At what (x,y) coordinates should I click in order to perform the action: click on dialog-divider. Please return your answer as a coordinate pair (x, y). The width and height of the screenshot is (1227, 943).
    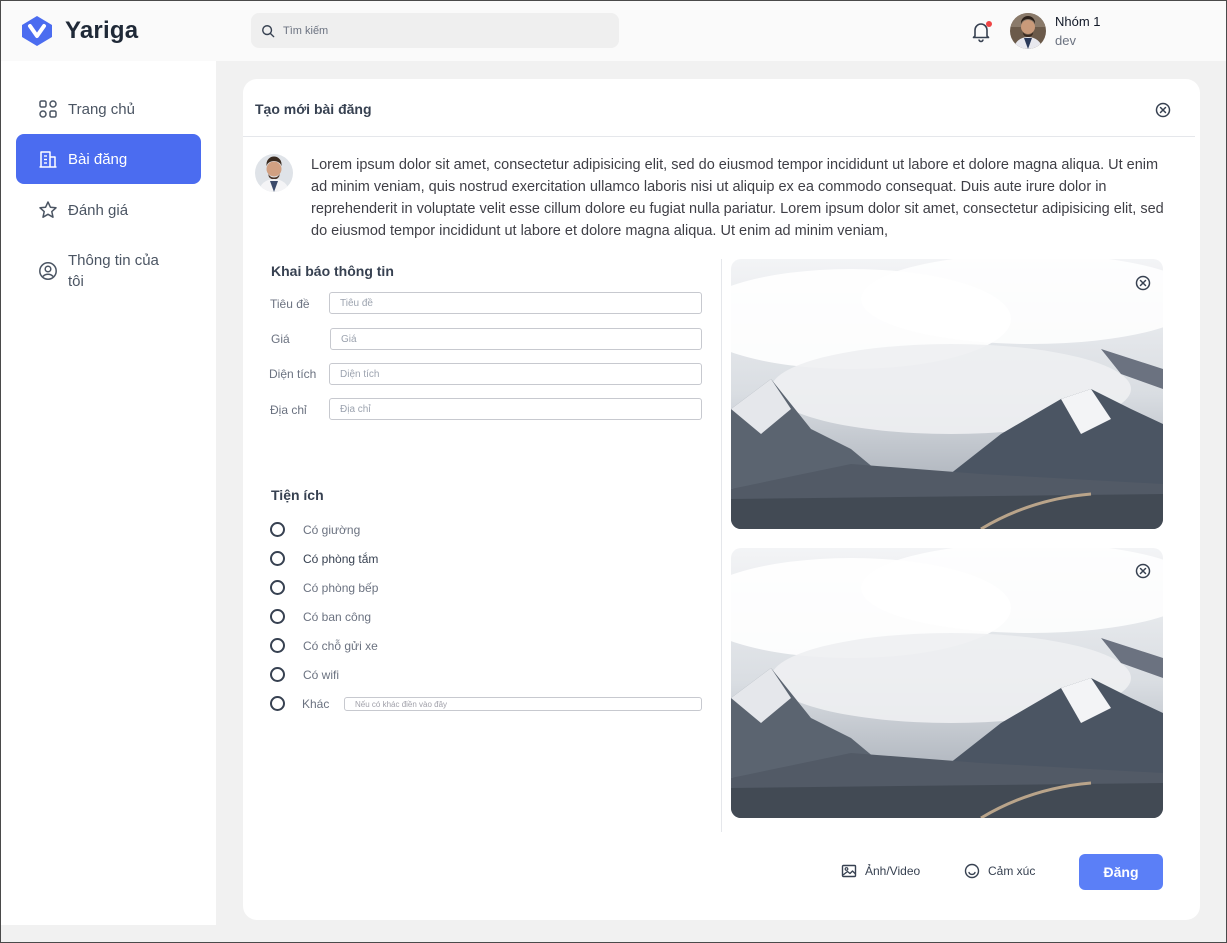
    Looking at the image, I should click on (719, 136).